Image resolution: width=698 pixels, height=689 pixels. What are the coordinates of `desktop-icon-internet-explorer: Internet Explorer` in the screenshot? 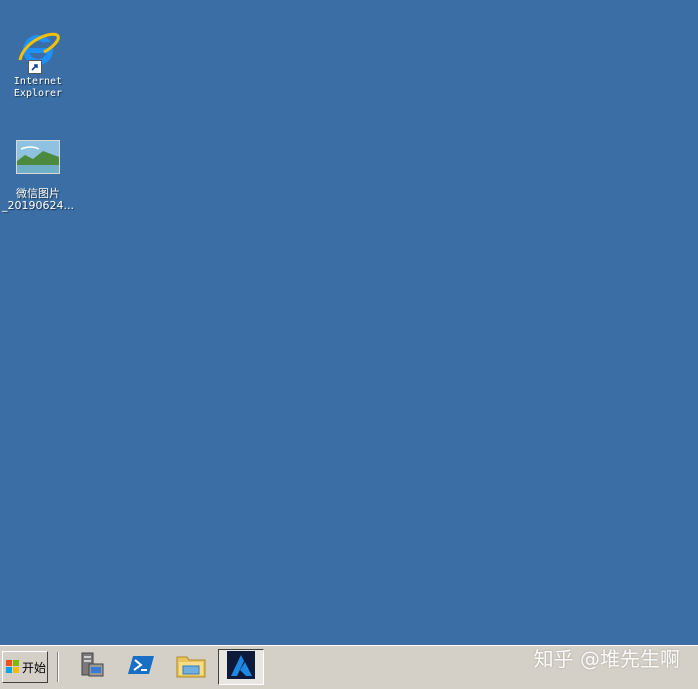 It's located at (38, 63).